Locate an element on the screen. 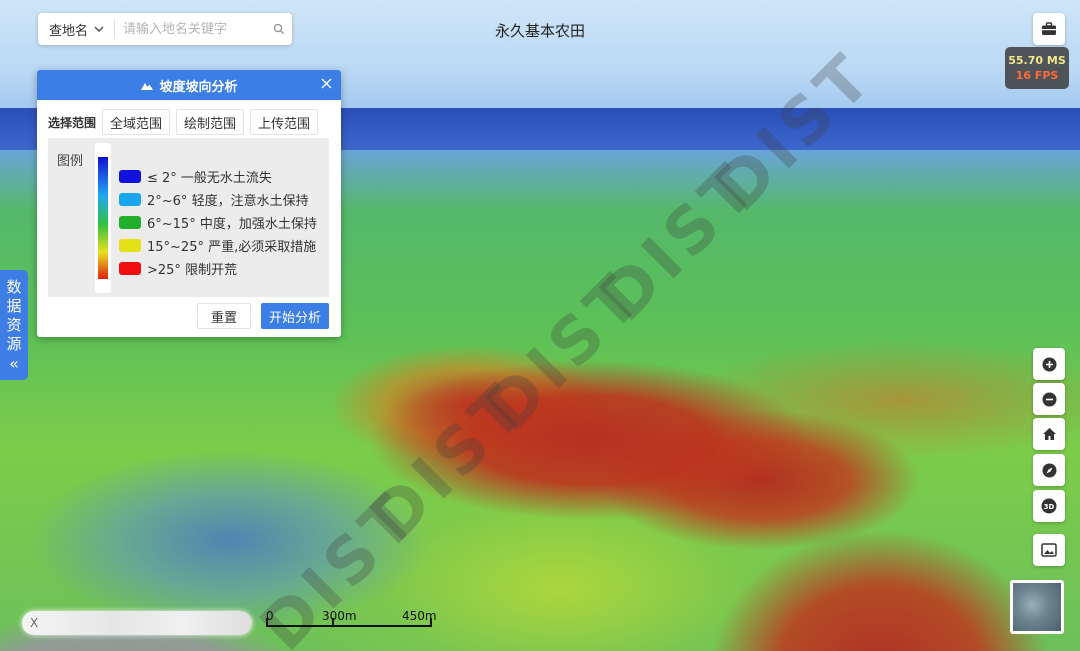 The image size is (1080, 651). legend-item: 6°~15° 中度，加强水土保持 is located at coordinates (218, 222).